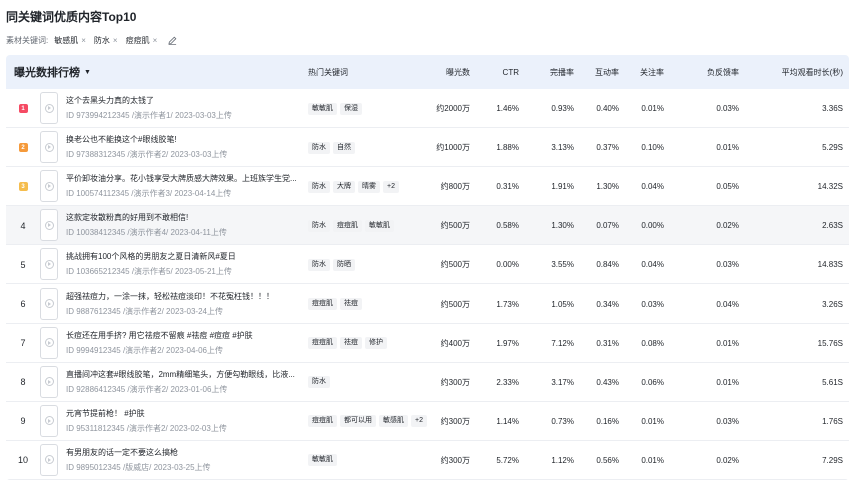  I want to click on keyword-tags: 防水 防晒, so click(368, 264).